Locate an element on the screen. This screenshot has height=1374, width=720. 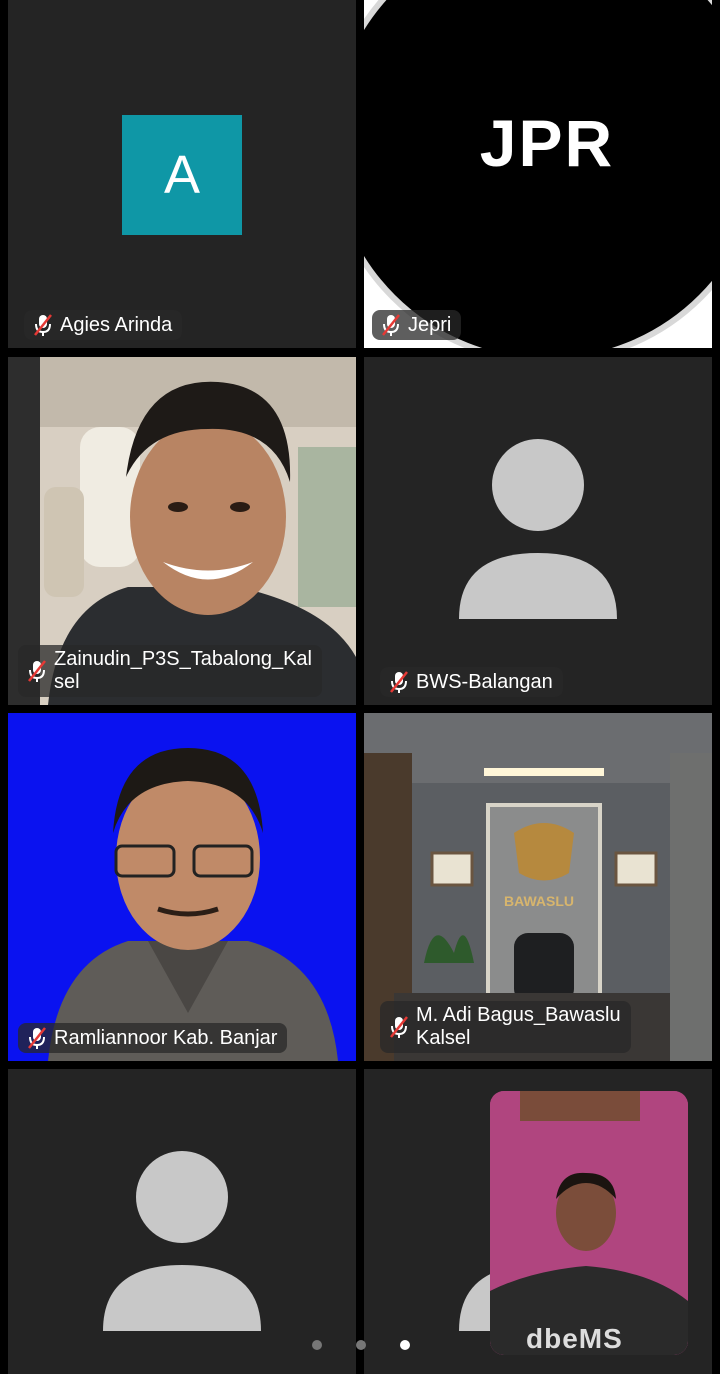
participant-name: Ramliannoor Kab. Banjar is located at coordinates (166, 1037).